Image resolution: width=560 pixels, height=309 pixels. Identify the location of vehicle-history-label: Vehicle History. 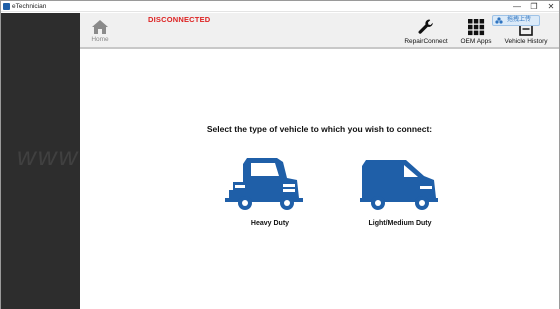
(526, 41).